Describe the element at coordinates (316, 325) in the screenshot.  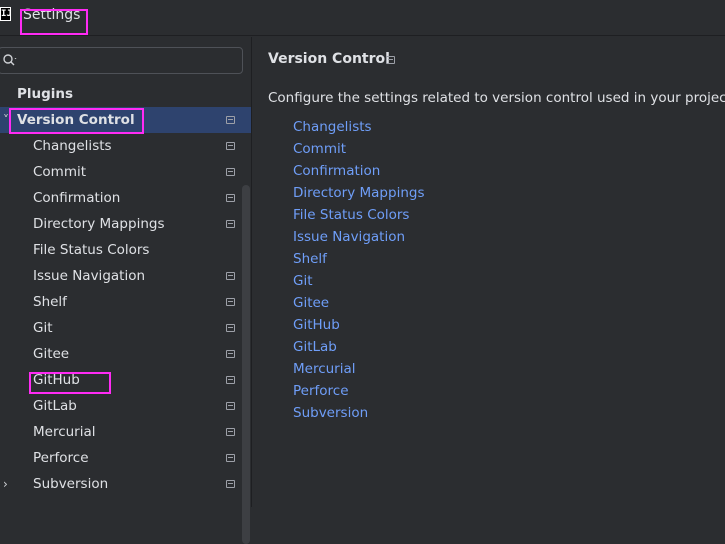
I see `subpage-link: GitHub` at that location.